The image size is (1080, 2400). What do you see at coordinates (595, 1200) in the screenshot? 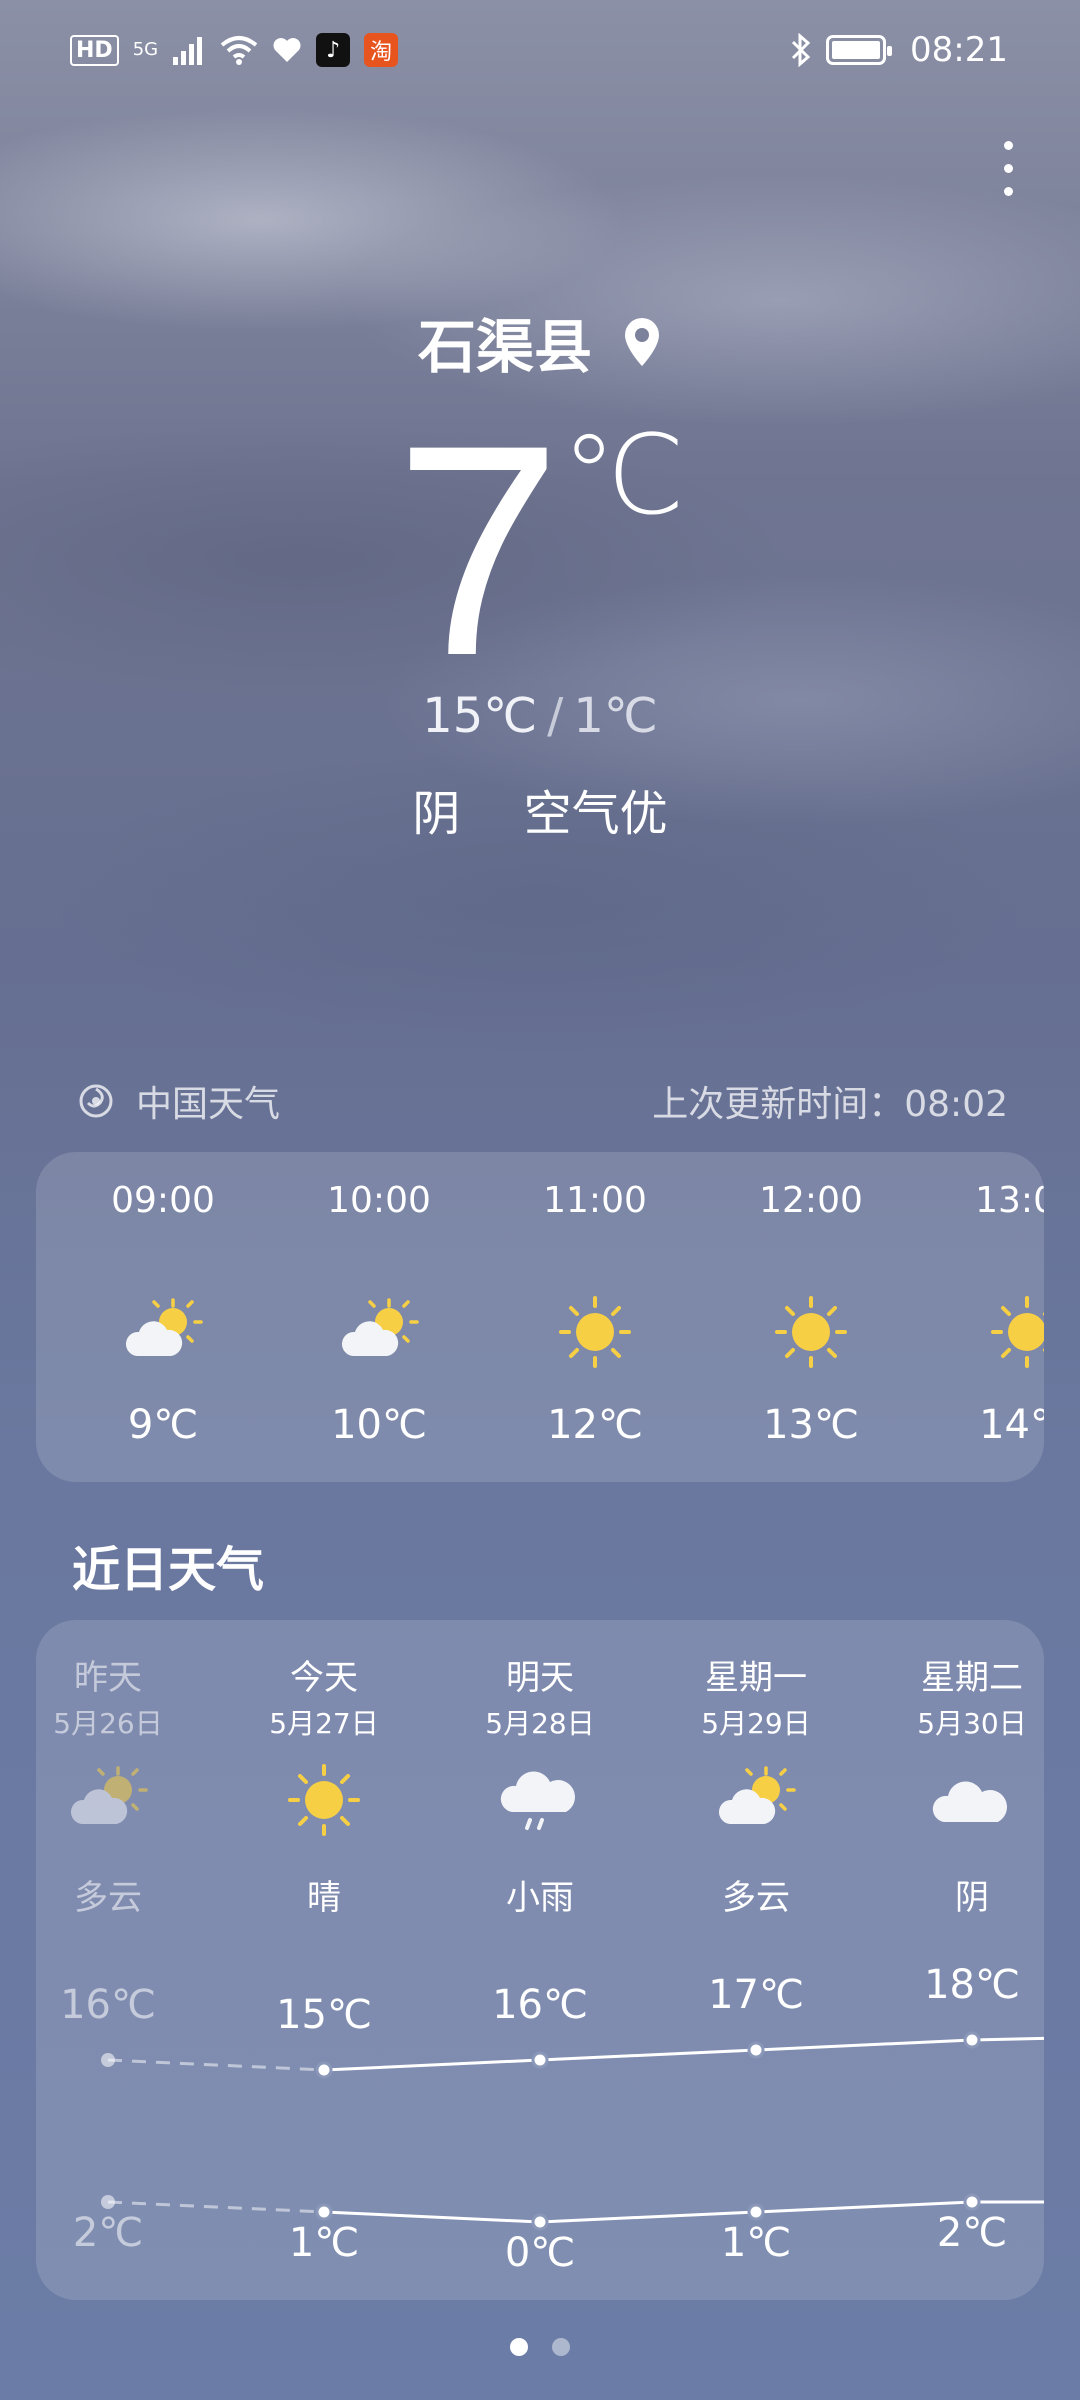
I see `hour-time: 11:00` at bounding box center [595, 1200].